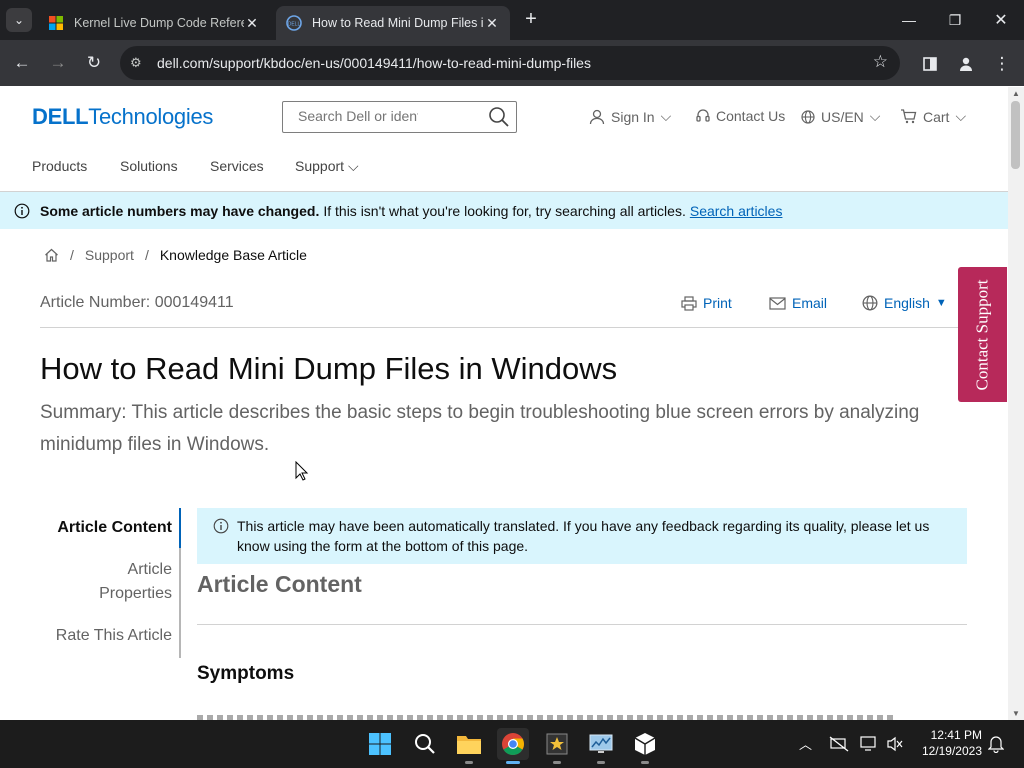 Image resolution: width=1024 pixels, height=768 pixels. What do you see at coordinates (706, 303) in the screenshot?
I see `print-button: Print` at bounding box center [706, 303].